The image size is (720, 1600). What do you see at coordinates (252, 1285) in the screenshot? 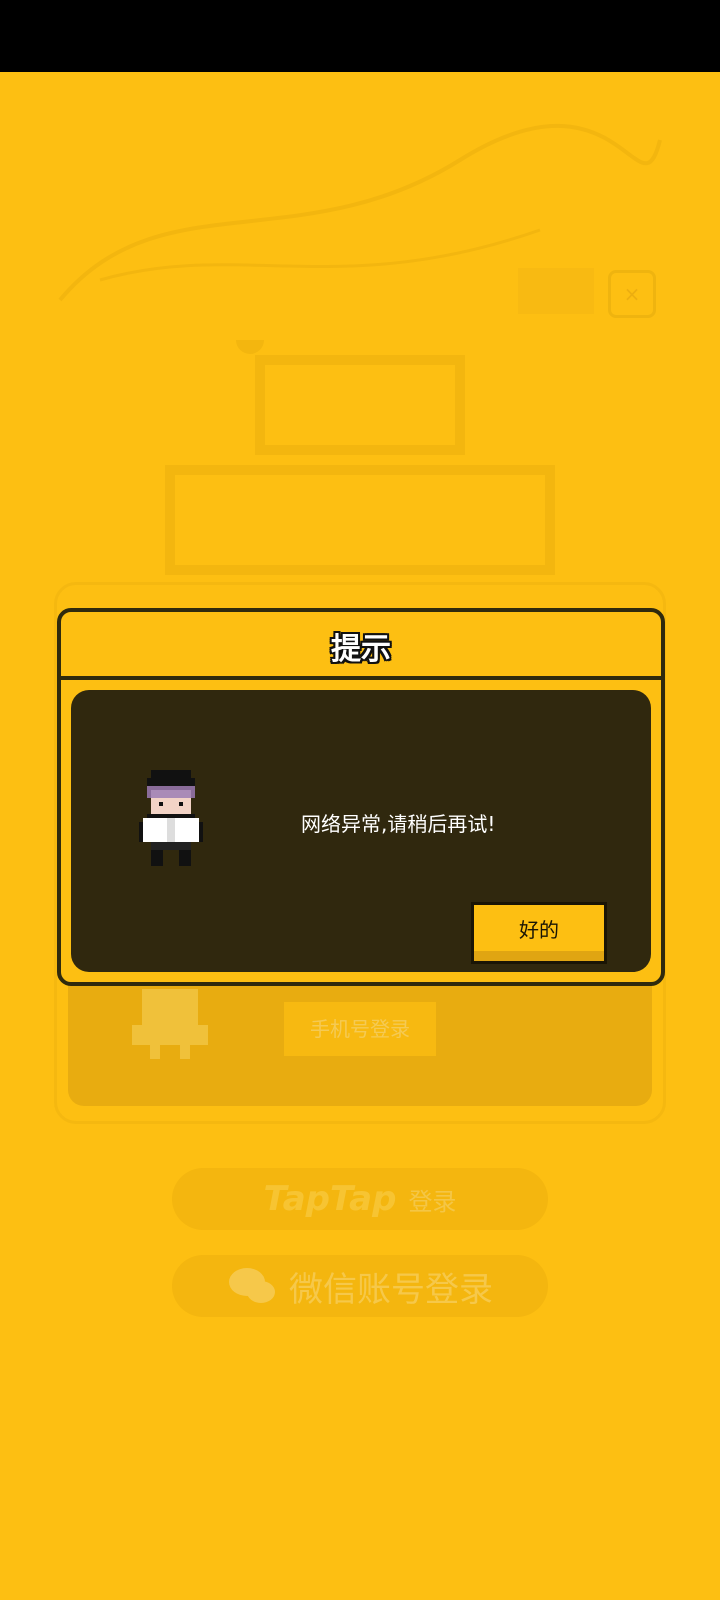
I see `wechat-icon` at bounding box center [252, 1285].